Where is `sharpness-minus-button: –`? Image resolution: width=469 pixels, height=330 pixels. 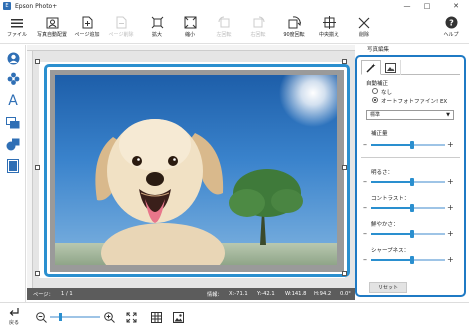 sharpness-minus-button: – is located at coordinates (365, 260).